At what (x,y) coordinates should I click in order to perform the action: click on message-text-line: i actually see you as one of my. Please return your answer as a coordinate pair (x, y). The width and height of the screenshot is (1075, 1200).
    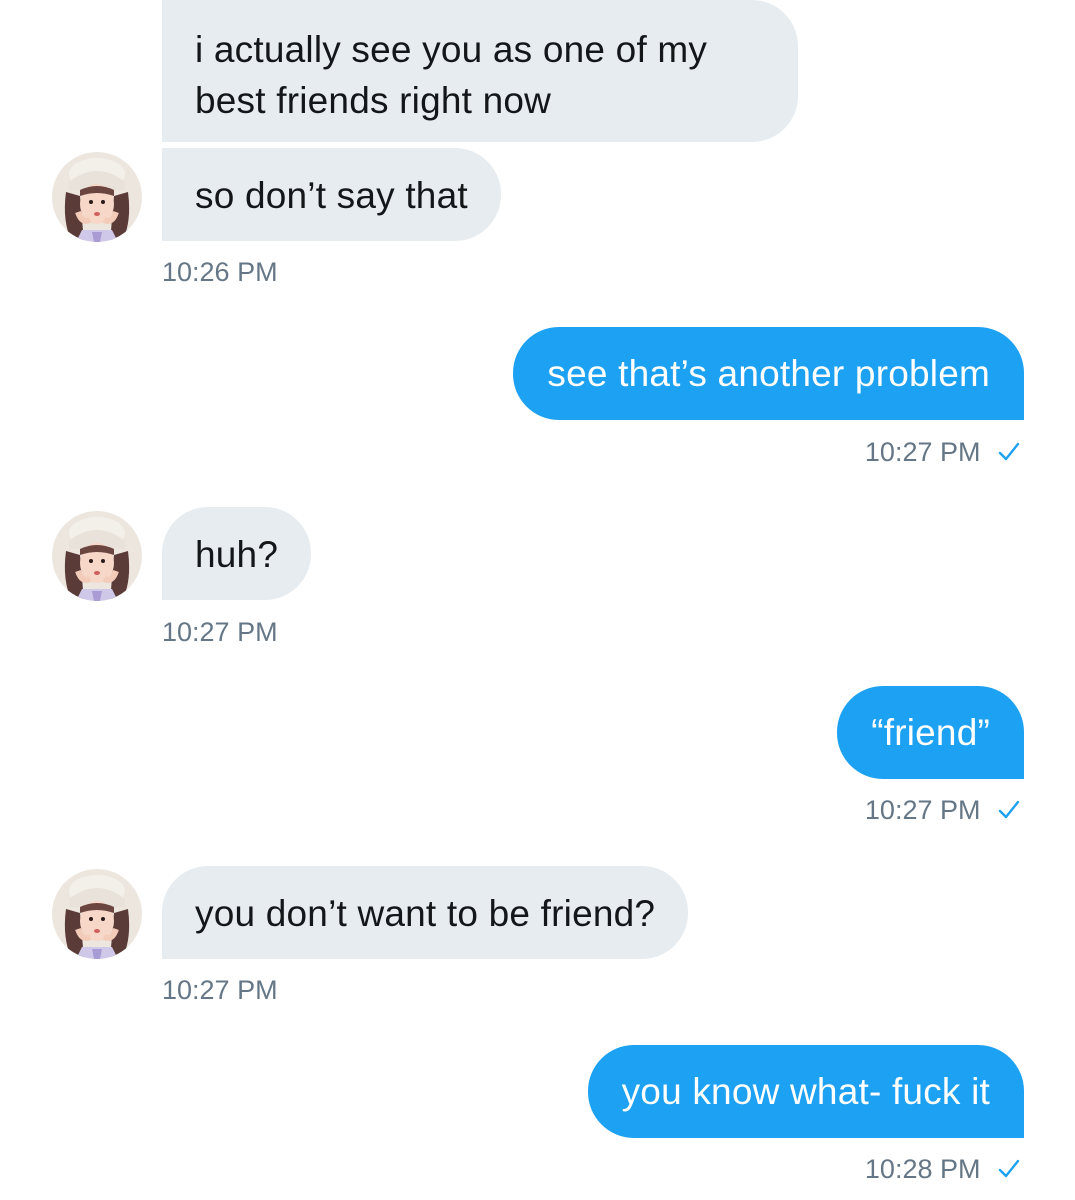
    Looking at the image, I should click on (451, 49).